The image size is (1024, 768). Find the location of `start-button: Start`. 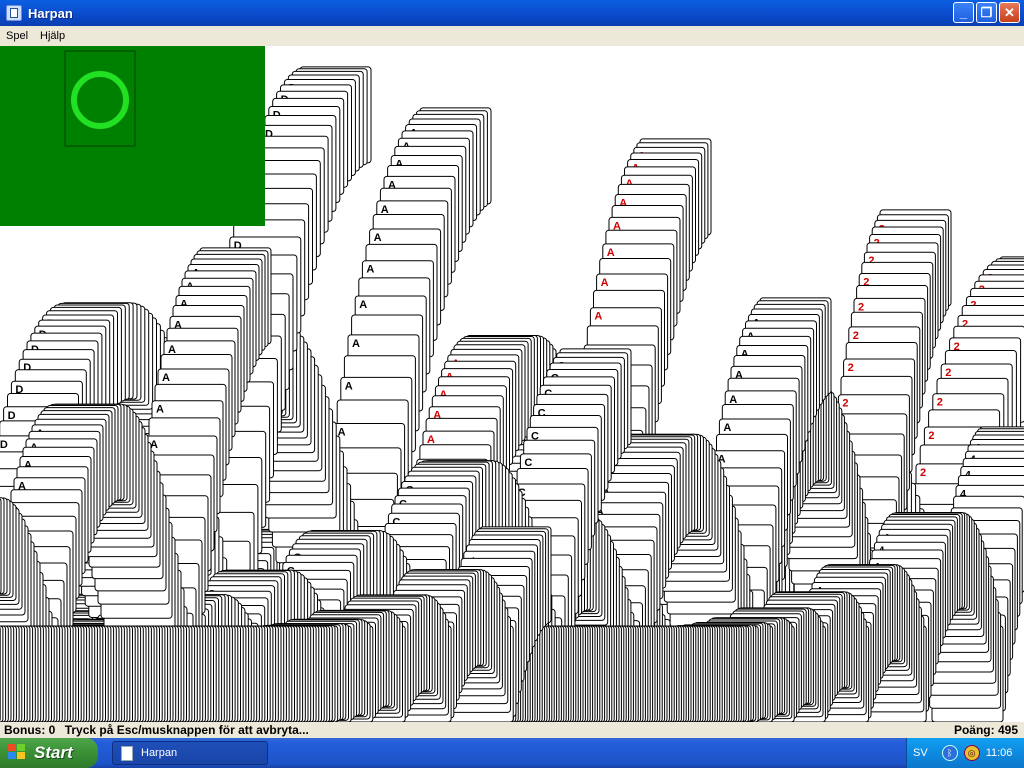

start-button: Start is located at coordinates (49, 753).